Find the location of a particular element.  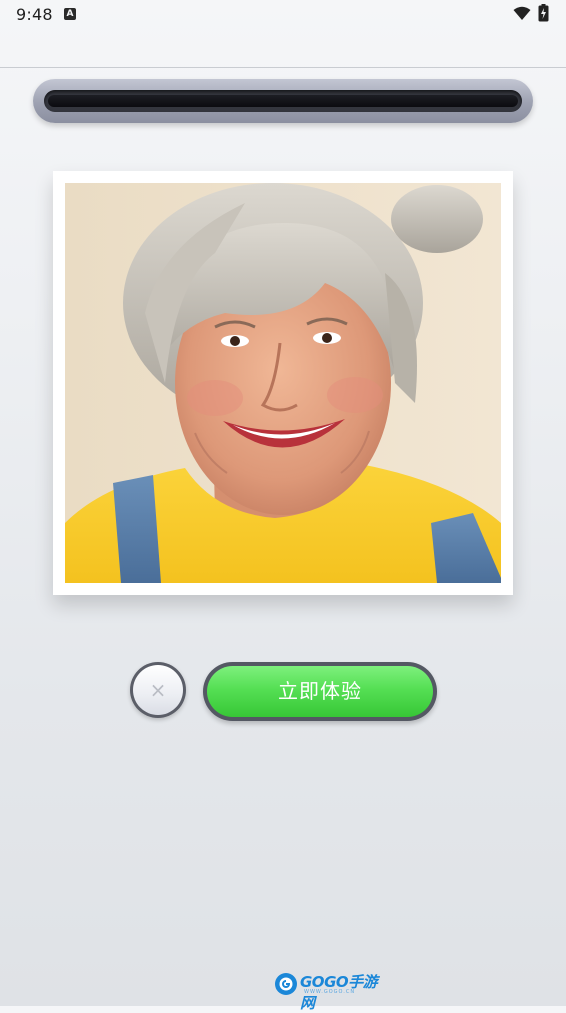

status-time: 9:48 is located at coordinates (34, 14).